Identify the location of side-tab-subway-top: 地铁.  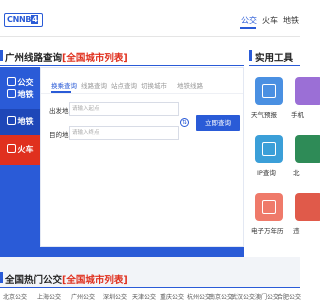
(20, 94).